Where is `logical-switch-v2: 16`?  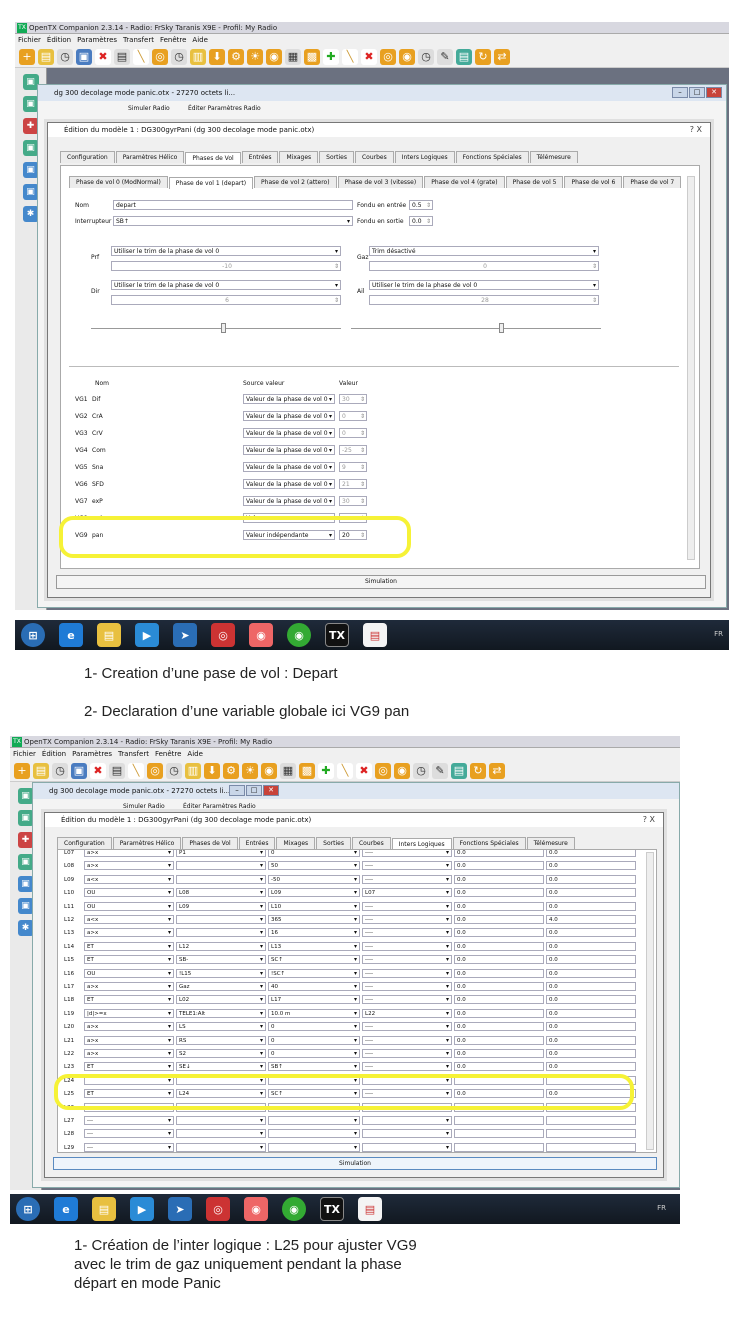
logical-switch-v2: 16 is located at coordinates (314, 933).